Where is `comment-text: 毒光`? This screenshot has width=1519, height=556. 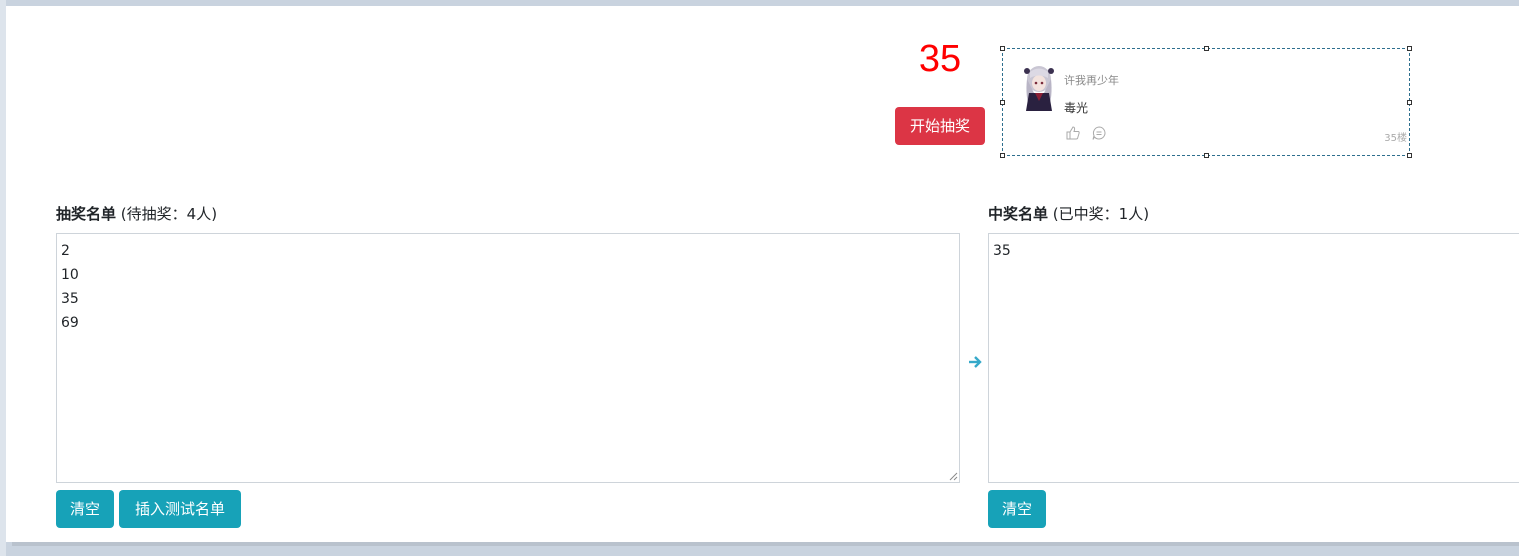
comment-text: 毒光 is located at coordinates (1076, 108).